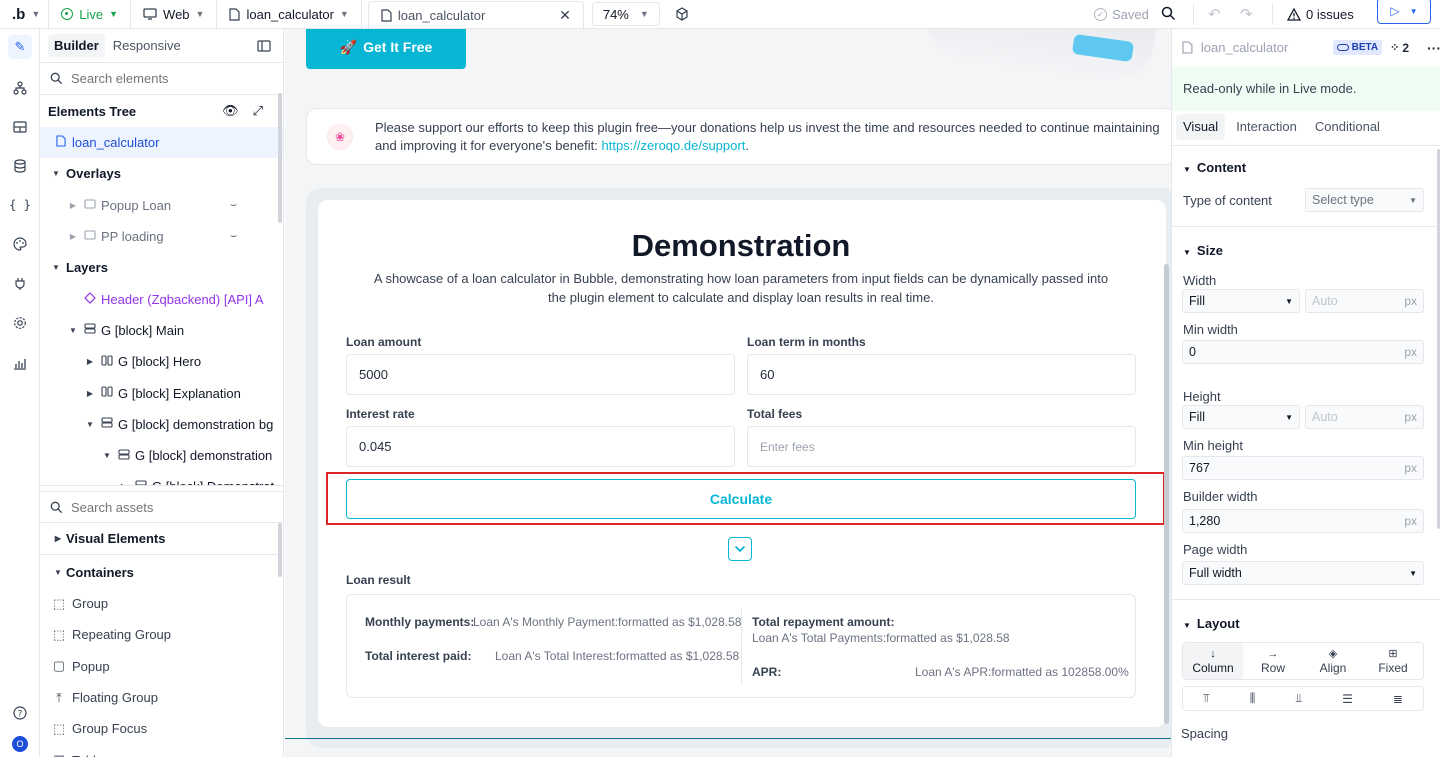 Image resolution: width=1440 pixels, height=757 pixels. Describe the element at coordinates (159, 634) in the screenshot. I see `container-item: ⬚ Repeating Group` at that location.